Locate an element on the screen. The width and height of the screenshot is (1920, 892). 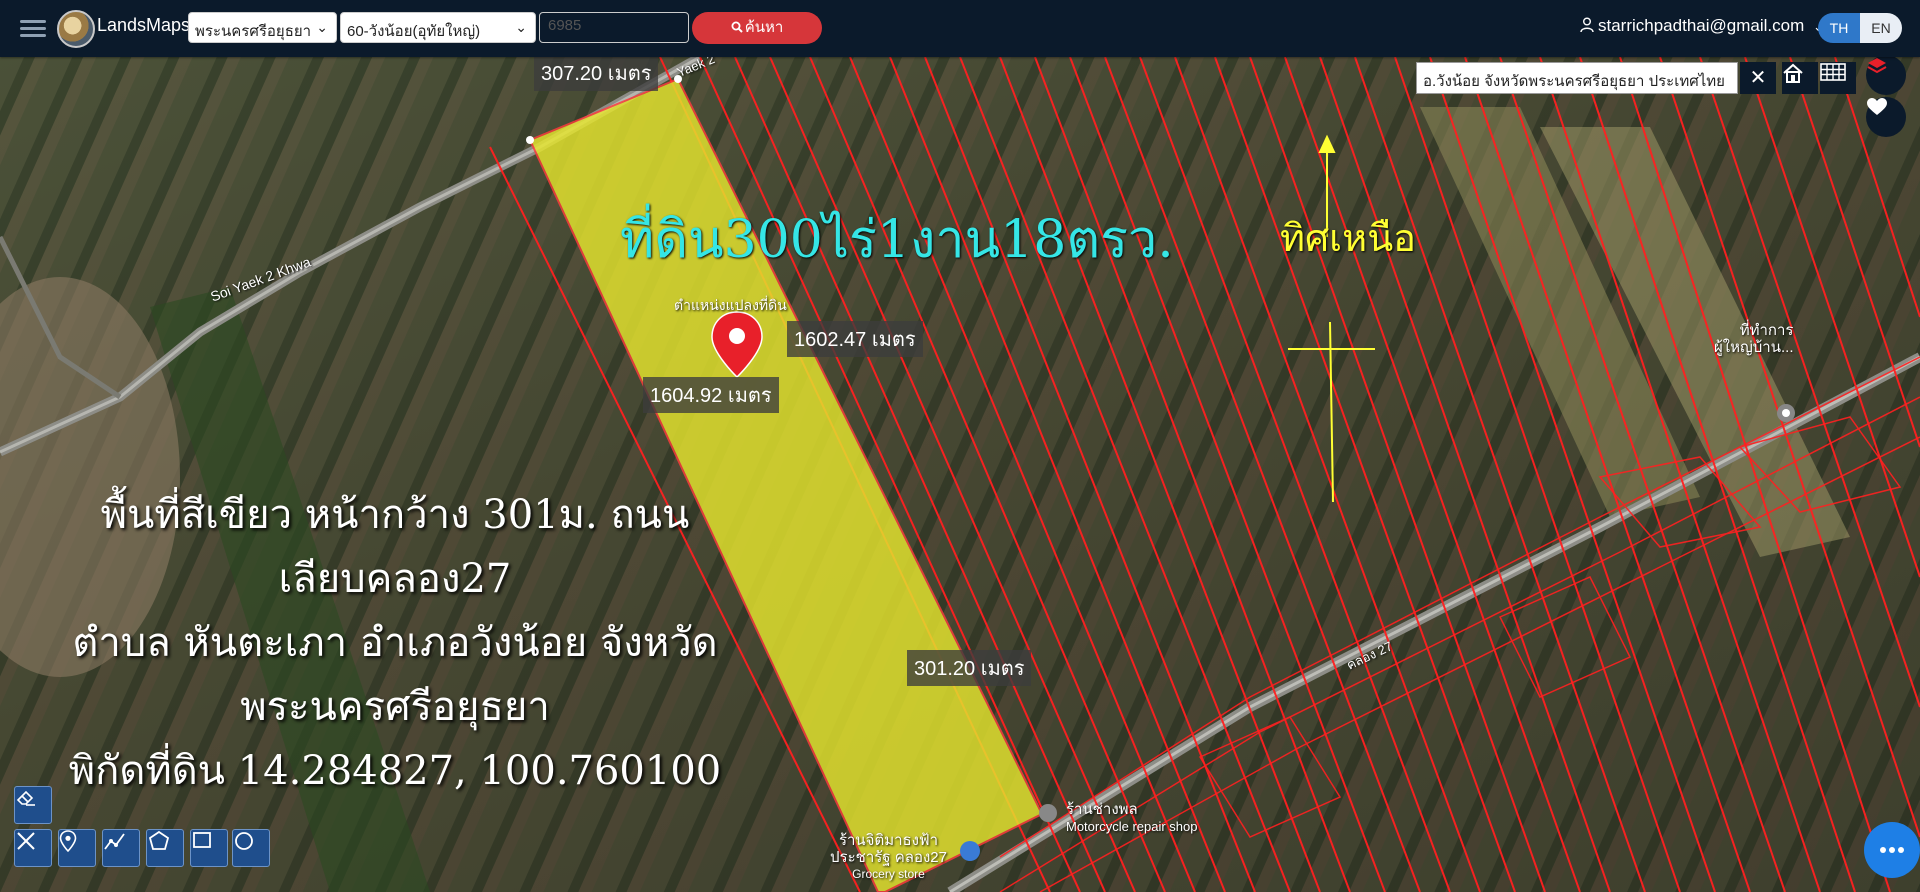
marker-tool-button is located at coordinates (77, 848).